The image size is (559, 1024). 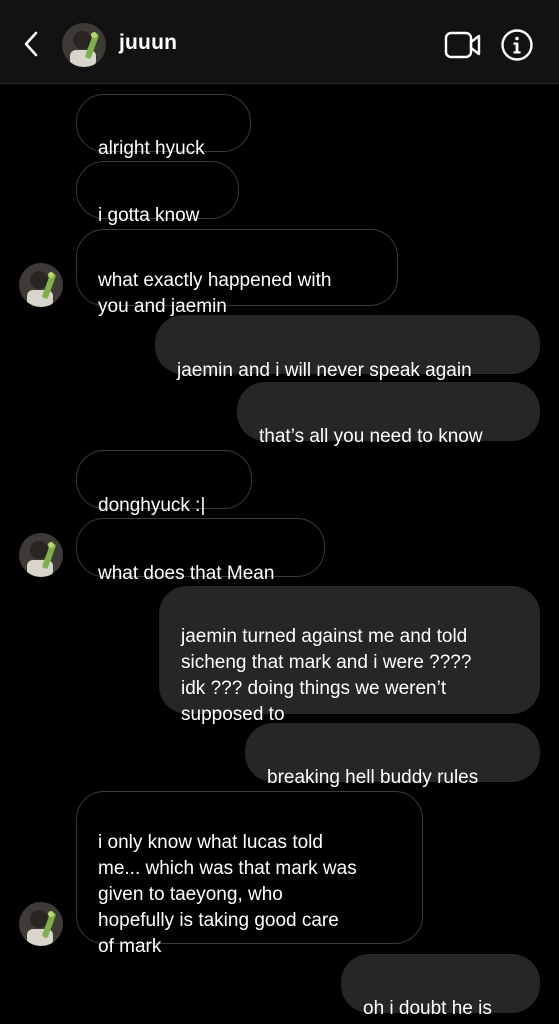 I want to click on message-text: that’s all you need to know, so click(x=371, y=436).